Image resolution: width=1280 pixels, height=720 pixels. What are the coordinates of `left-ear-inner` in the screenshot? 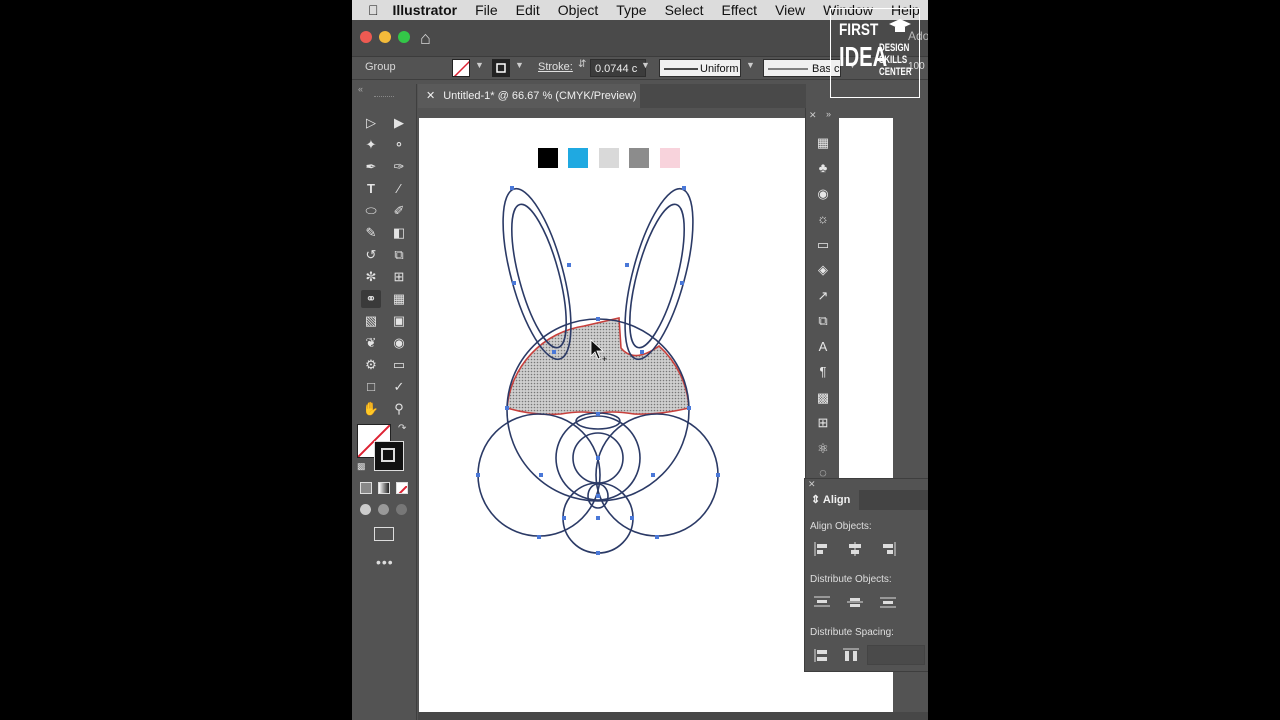 It's located at (539, 275).